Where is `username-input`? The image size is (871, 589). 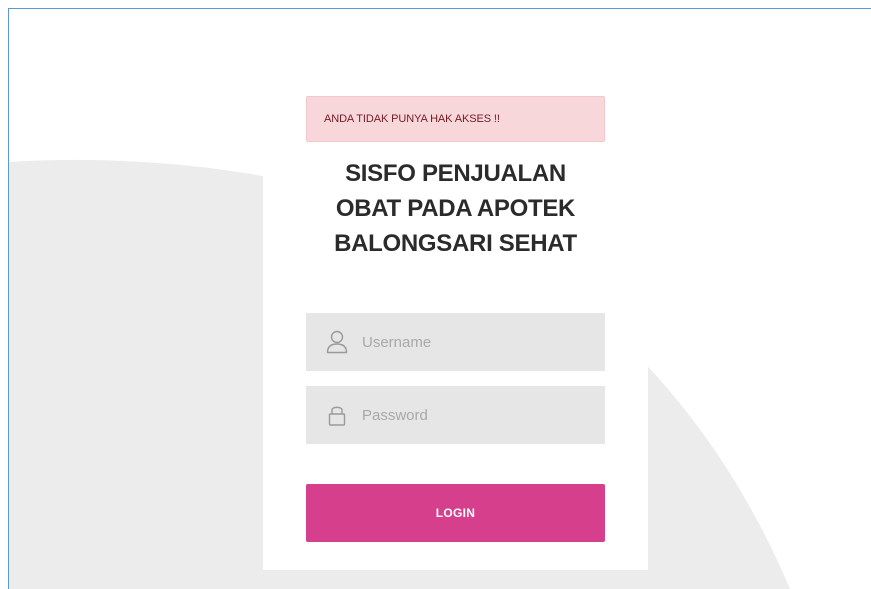
username-input is located at coordinates (477, 342).